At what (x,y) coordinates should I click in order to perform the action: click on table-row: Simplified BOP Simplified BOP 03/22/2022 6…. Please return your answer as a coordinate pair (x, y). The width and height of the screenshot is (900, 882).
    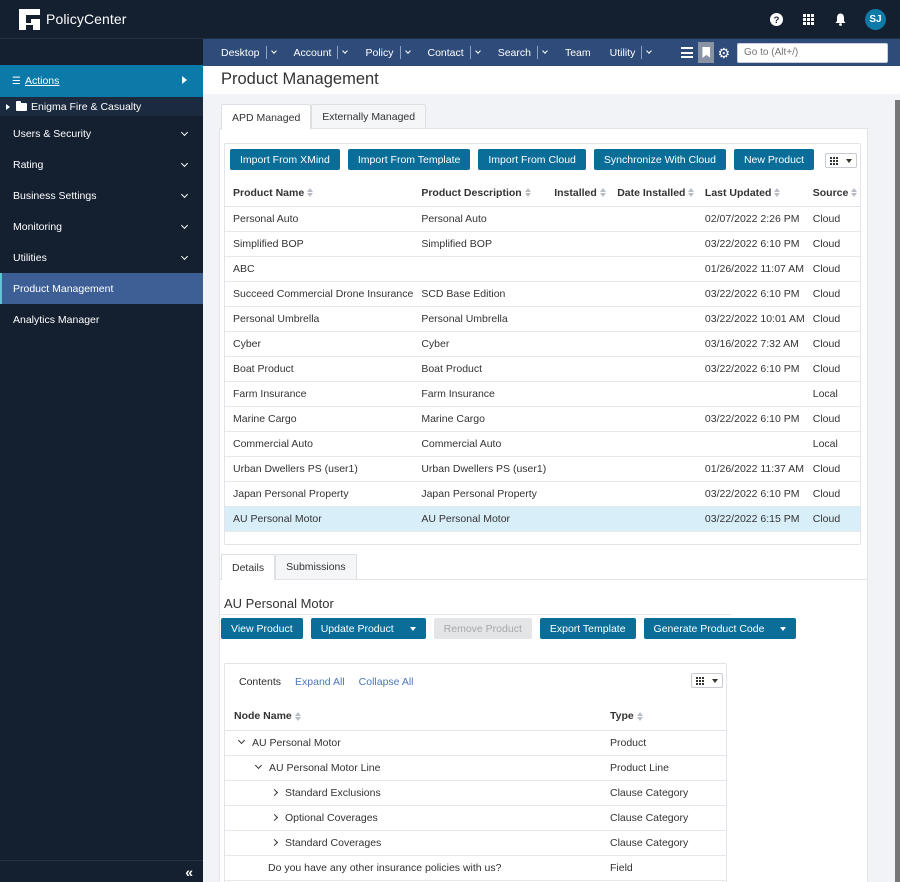
    Looking at the image, I should click on (542, 244).